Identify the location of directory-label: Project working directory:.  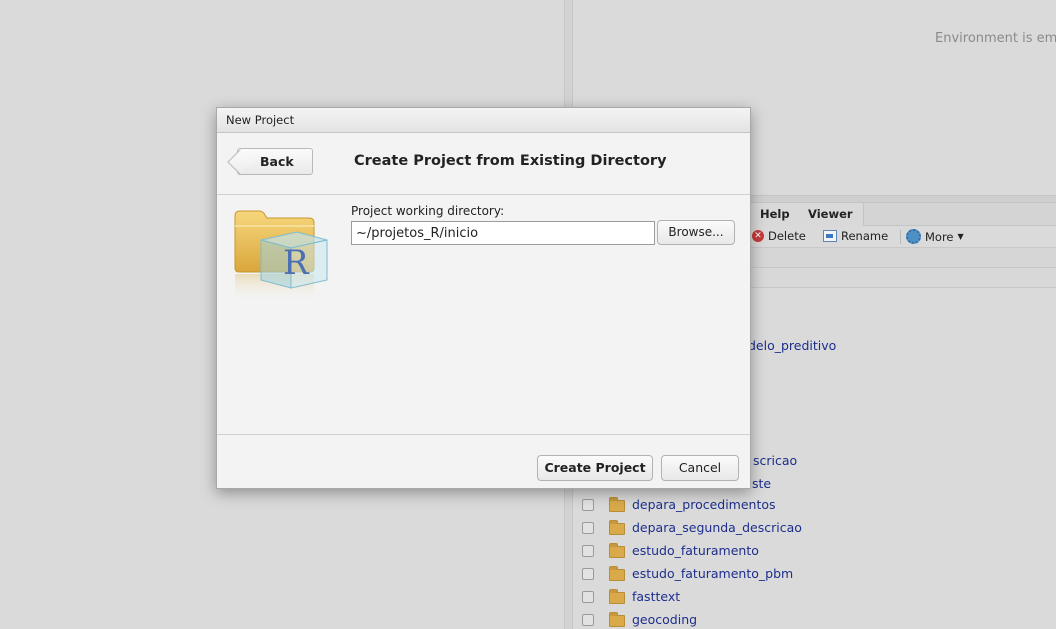
(428, 211).